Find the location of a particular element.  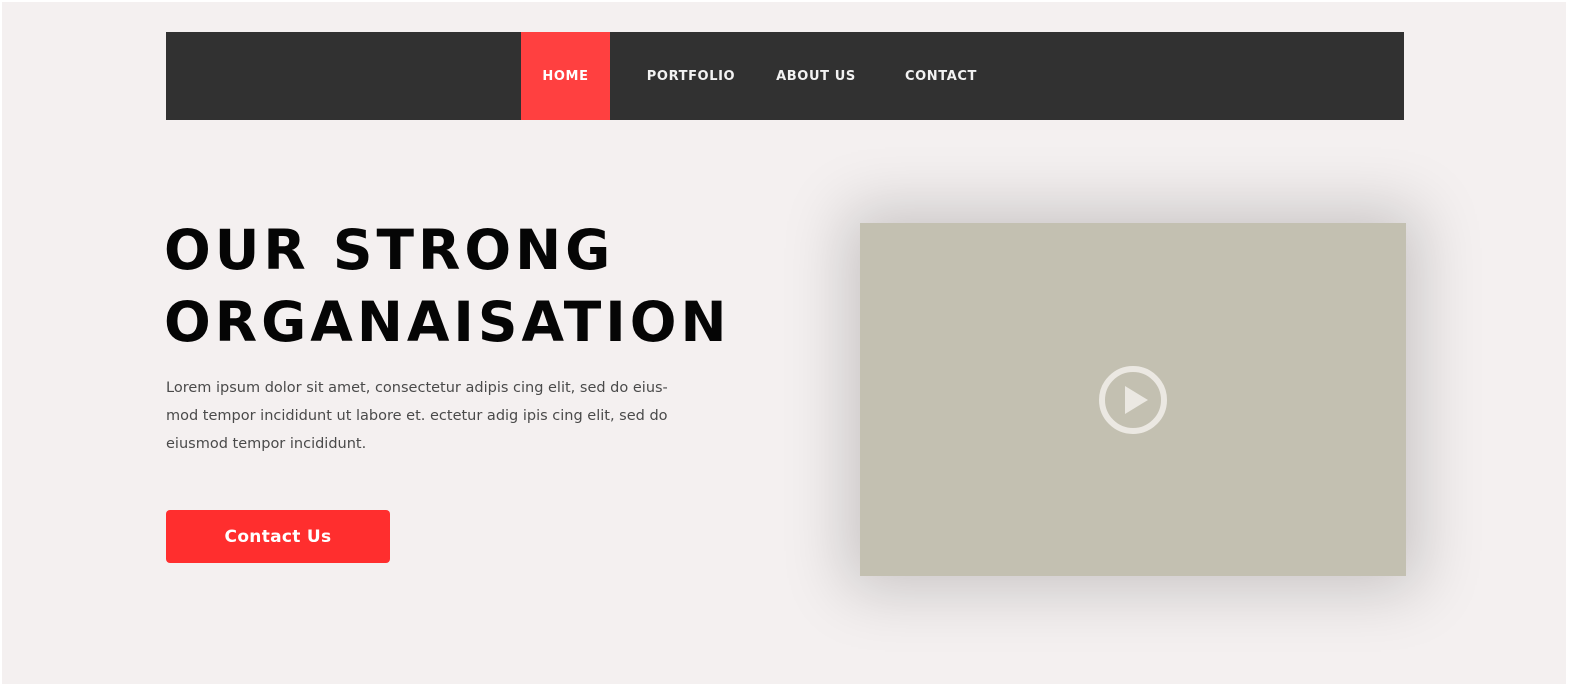

nav-item-home: HOME is located at coordinates (565, 76).